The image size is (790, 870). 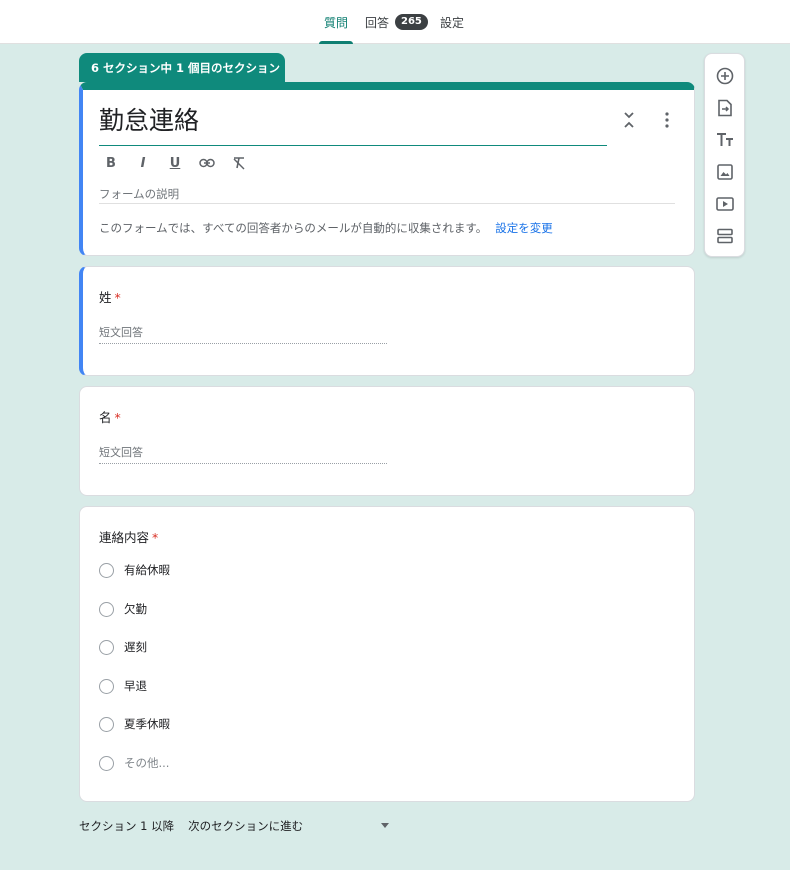 I want to click on section-indicator: 6 セクション中 1 個目のセクション, so click(x=182, y=67).